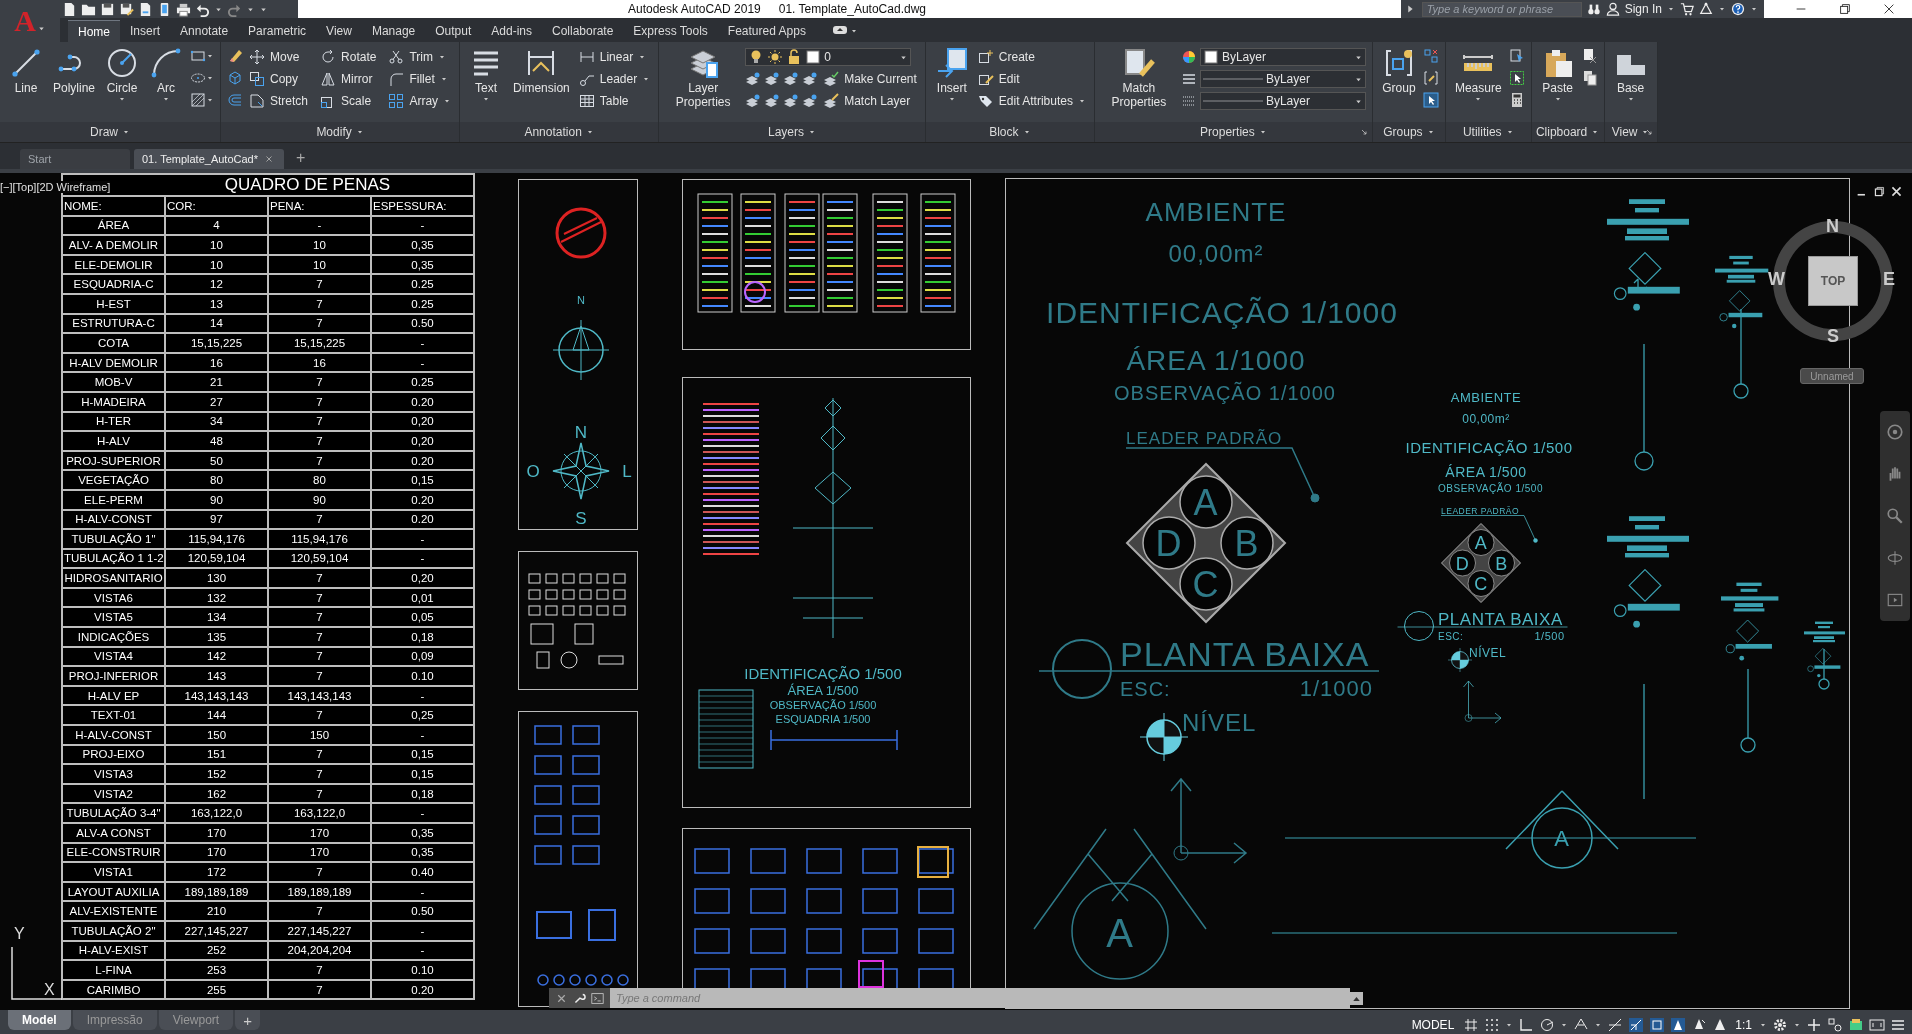  Describe the element at coordinates (1188, 57) in the screenshot. I see `color-wheel-icon` at that location.